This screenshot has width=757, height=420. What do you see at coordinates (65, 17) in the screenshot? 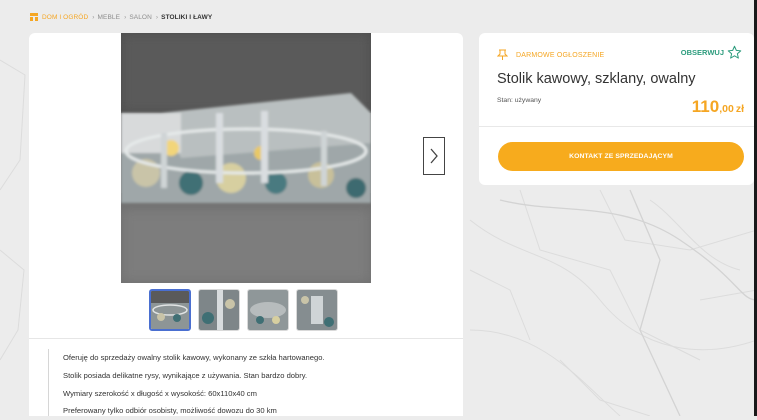
I see `breadcrumb-item-home-garden: DOM I OGRÓD` at bounding box center [65, 17].